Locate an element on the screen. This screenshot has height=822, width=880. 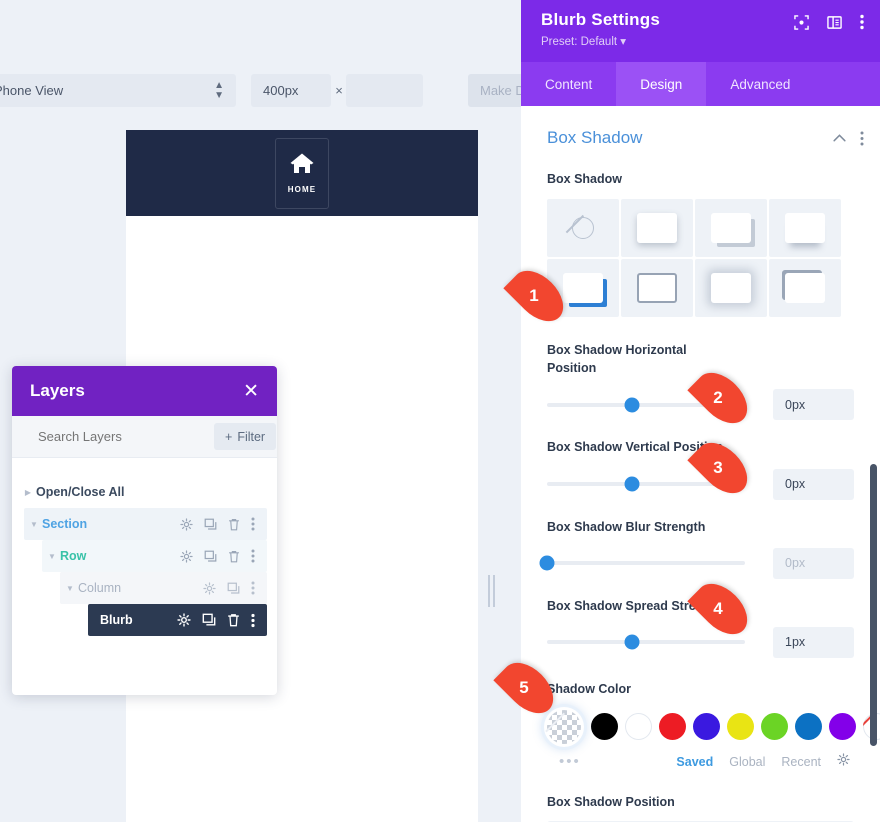
swatch-black is located at coordinates (604, 727).